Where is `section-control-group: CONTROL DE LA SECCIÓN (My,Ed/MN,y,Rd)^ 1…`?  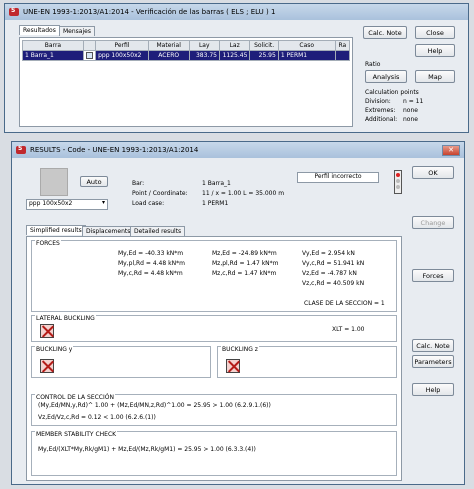 section-control-group: CONTROL DE LA SECCIÓN (My,Ed/MN,y,Rd)^ 1… is located at coordinates (214, 410).